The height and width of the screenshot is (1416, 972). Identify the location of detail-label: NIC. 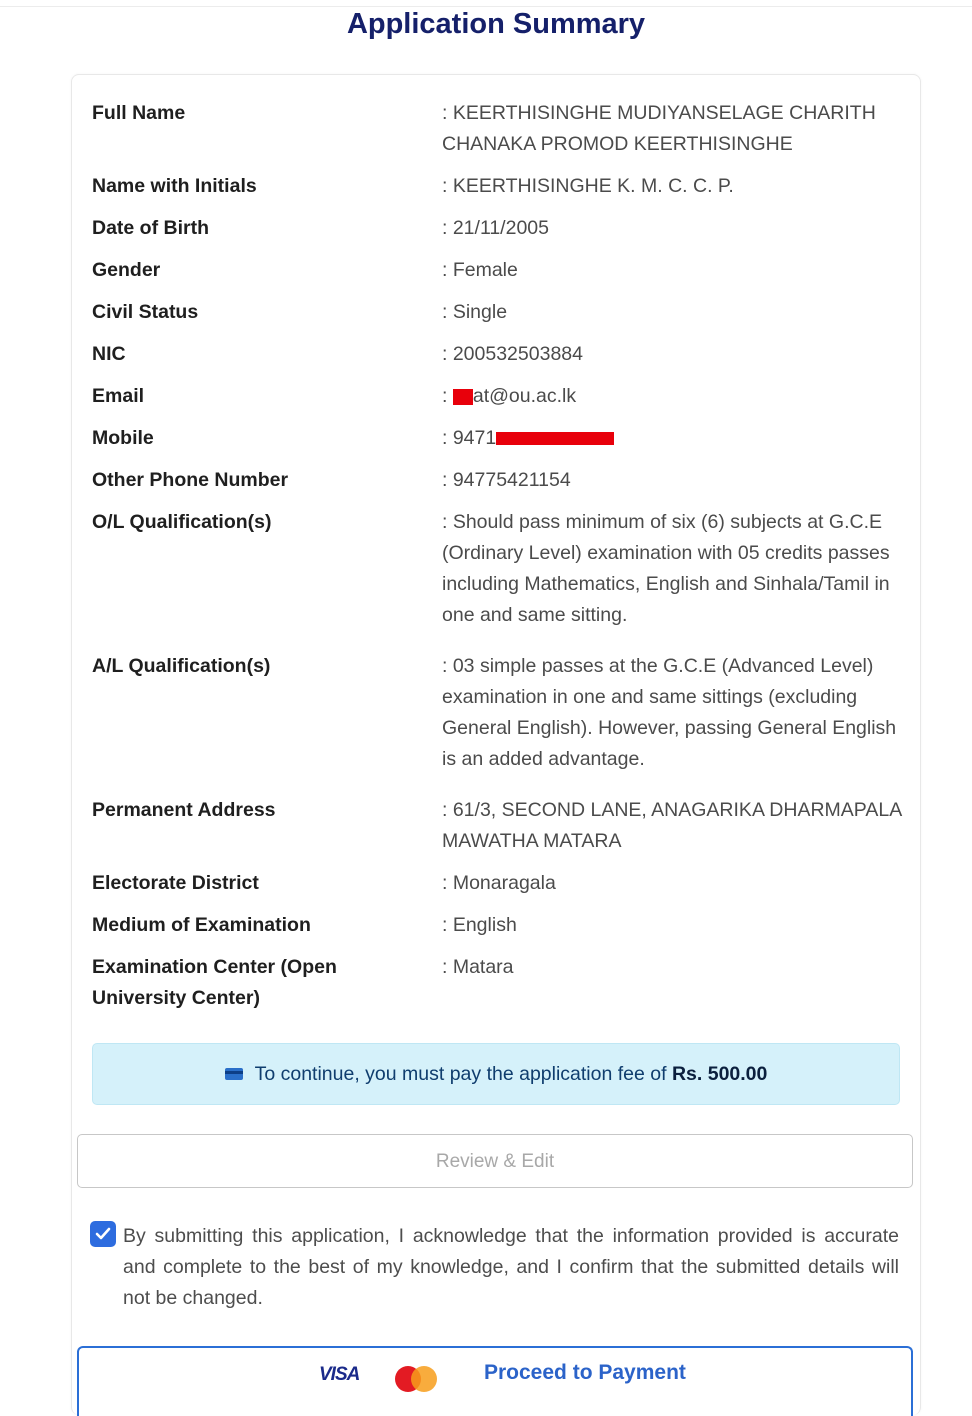
(109, 354).